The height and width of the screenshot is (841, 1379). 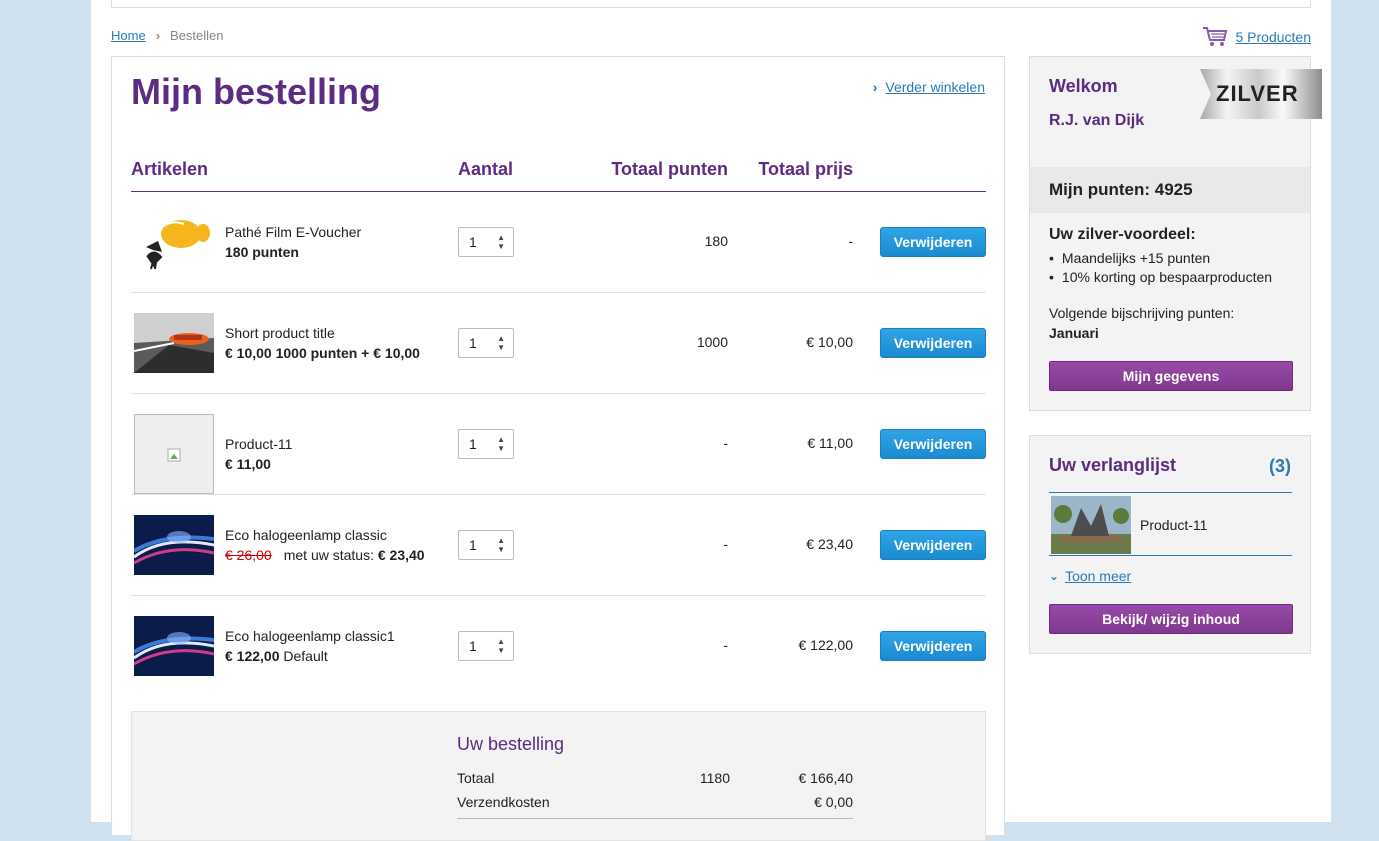 I want to click on product-price-line: € 26,00 met uw status: € 23,40, so click(x=325, y=555).